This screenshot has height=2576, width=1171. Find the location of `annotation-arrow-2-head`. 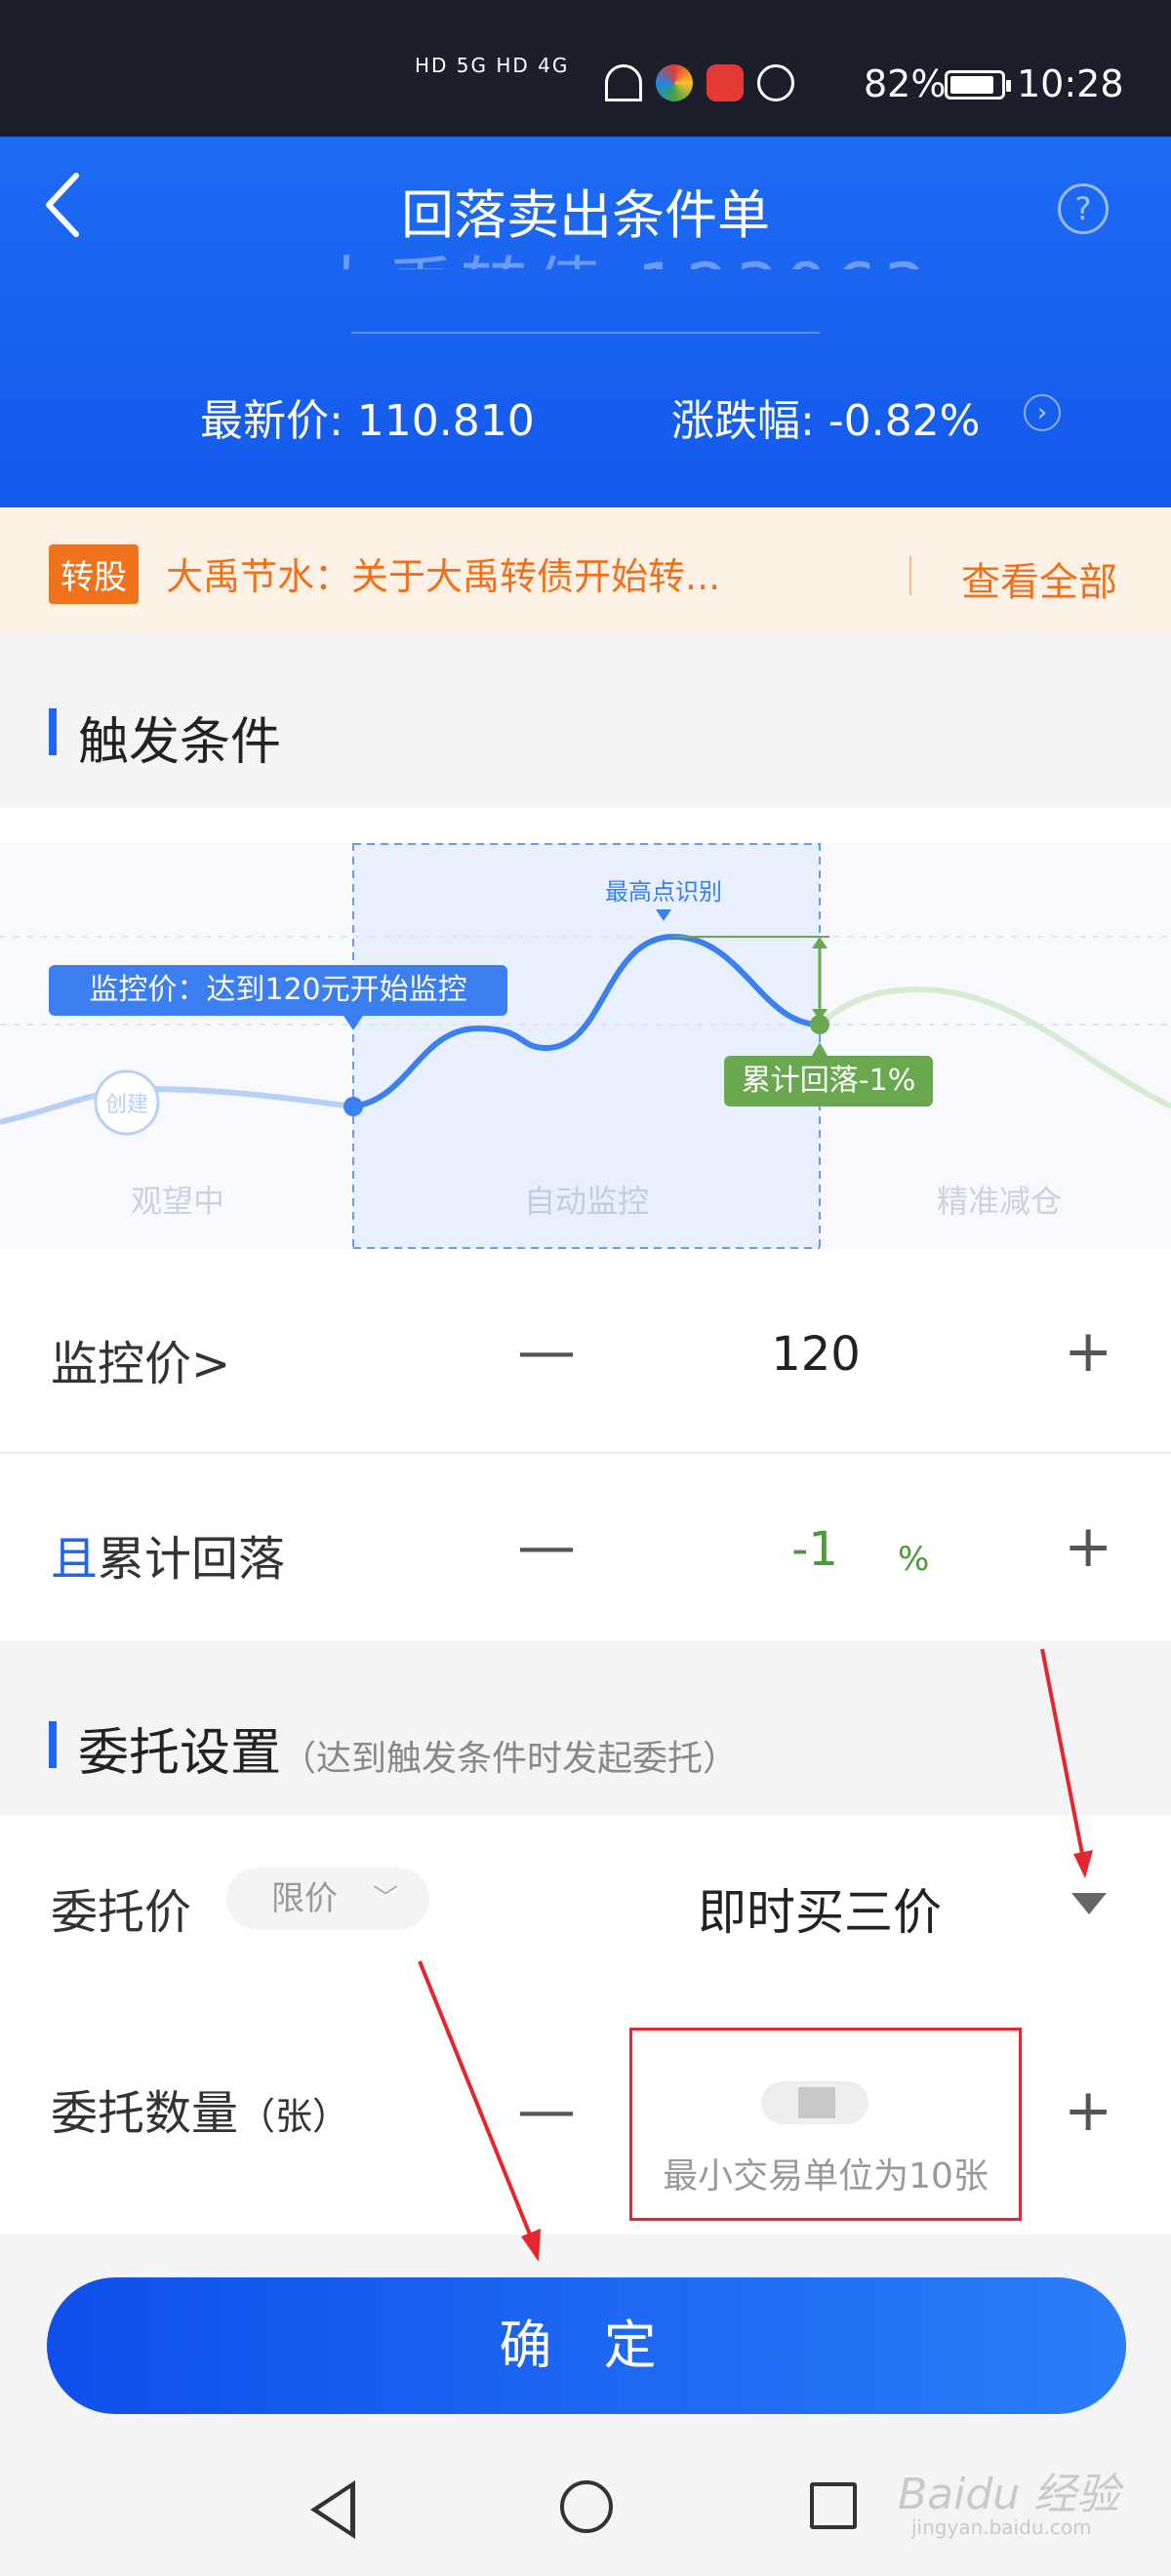

annotation-arrow-2-head is located at coordinates (531, 2245).